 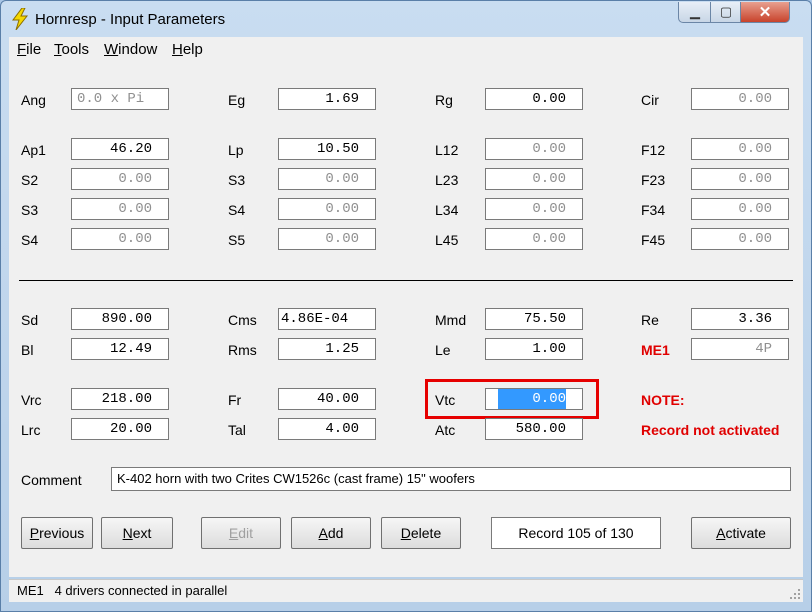 What do you see at coordinates (740, 319) in the screenshot?
I see `field-re: 3.36` at bounding box center [740, 319].